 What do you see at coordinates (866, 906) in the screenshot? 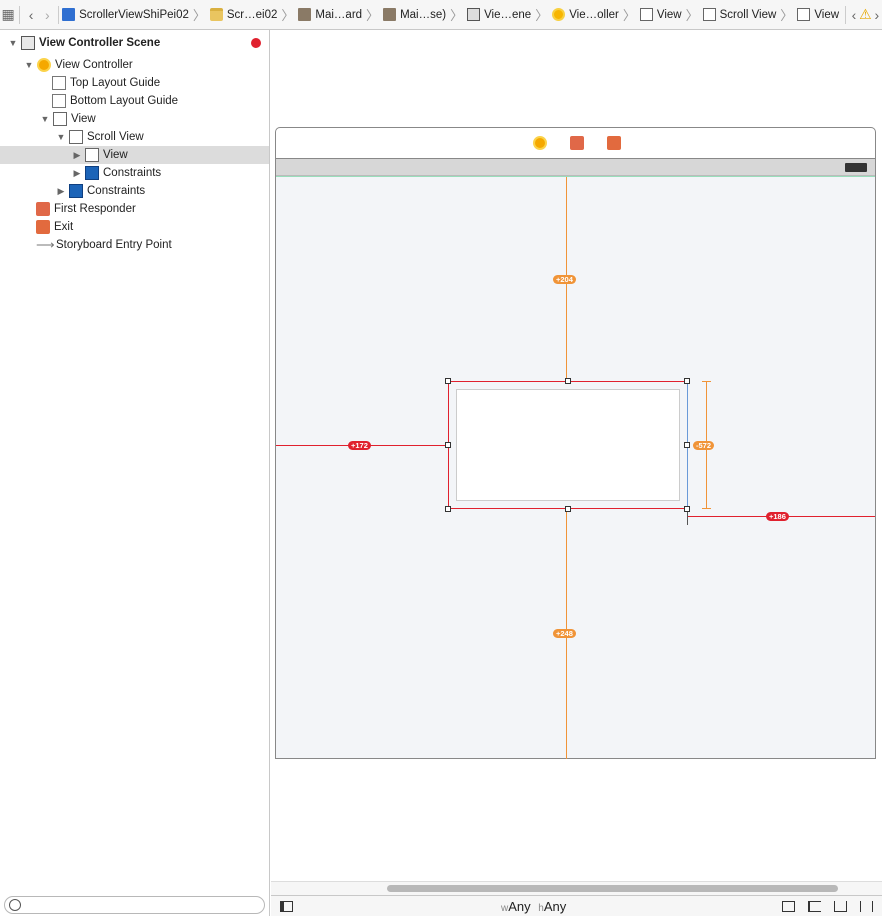
I see `resolve-issues-icon` at bounding box center [866, 906].